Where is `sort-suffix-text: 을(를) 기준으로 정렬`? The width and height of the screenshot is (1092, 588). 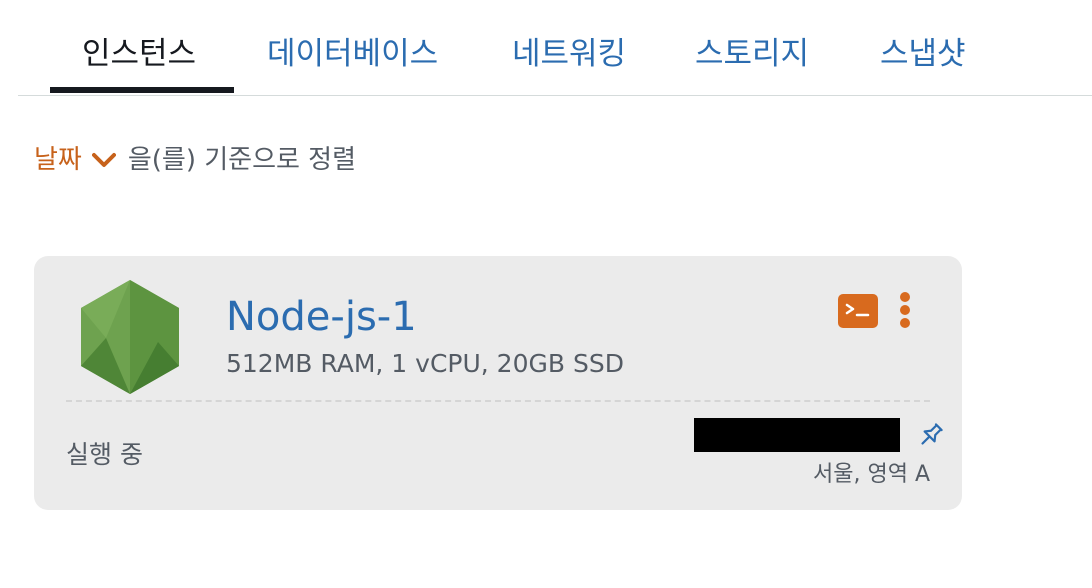
sort-suffix-text: 을(를) 기준으로 정렬 is located at coordinates (242, 160).